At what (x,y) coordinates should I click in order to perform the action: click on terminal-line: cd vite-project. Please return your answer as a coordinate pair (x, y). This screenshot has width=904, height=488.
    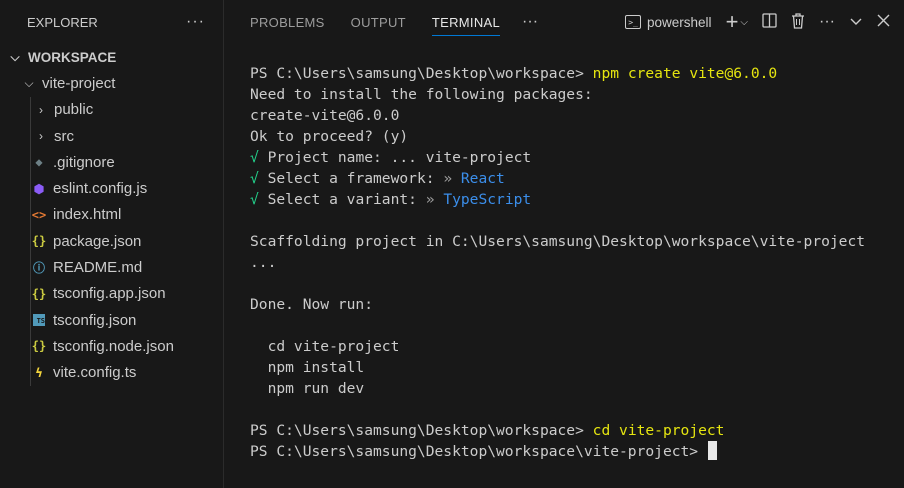
    Looking at the image, I should click on (325, 346).